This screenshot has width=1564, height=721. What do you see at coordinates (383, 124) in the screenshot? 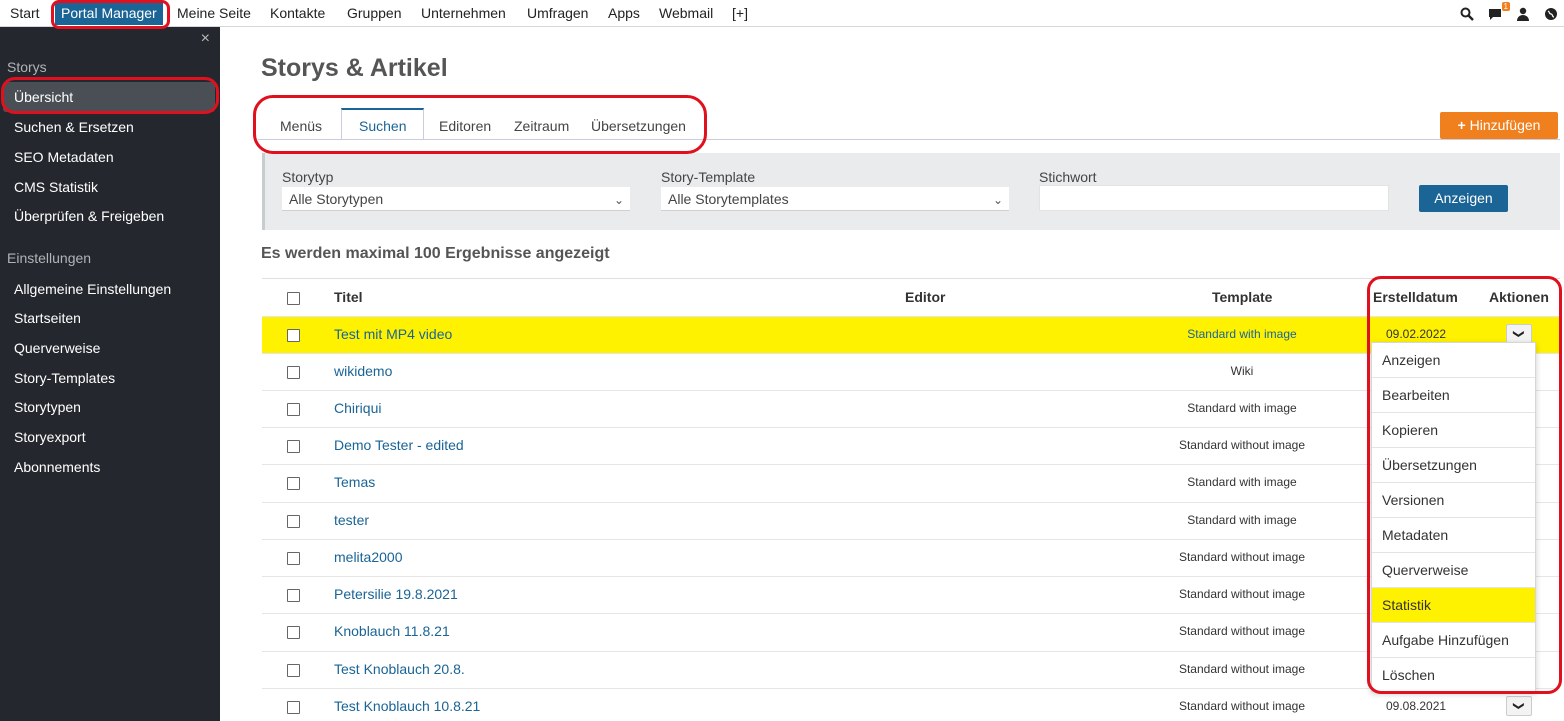
I see `tab-suchen: Suchen` at bounding box center [383, 124].